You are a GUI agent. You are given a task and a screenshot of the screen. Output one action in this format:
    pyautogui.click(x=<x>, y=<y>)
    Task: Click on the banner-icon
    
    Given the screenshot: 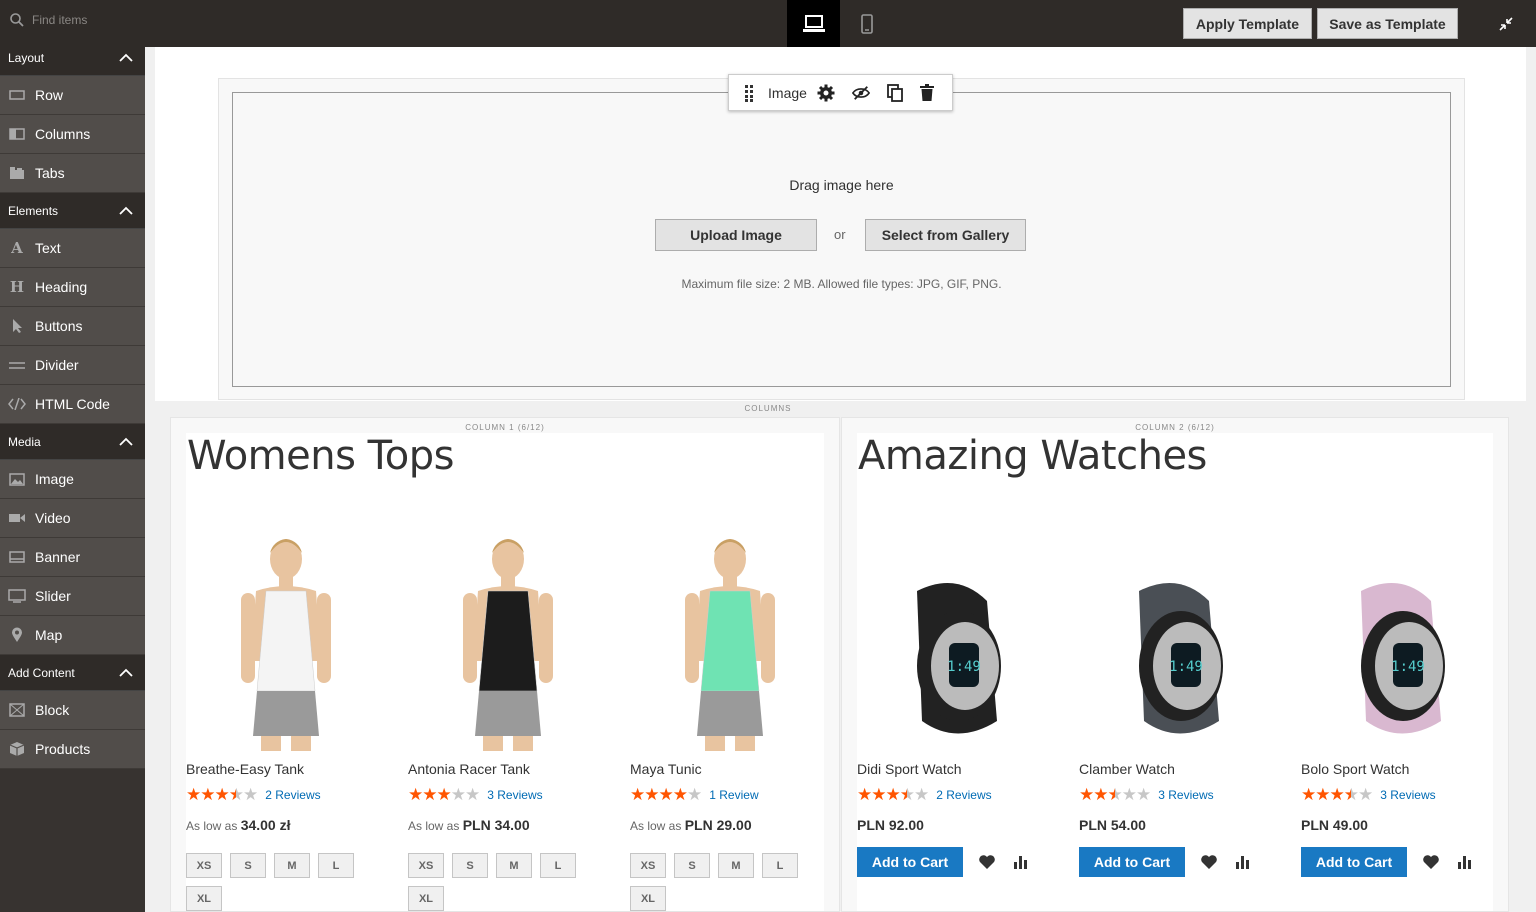 What is the action you would take?
    pyautogui.click(x=17, y=557)
    